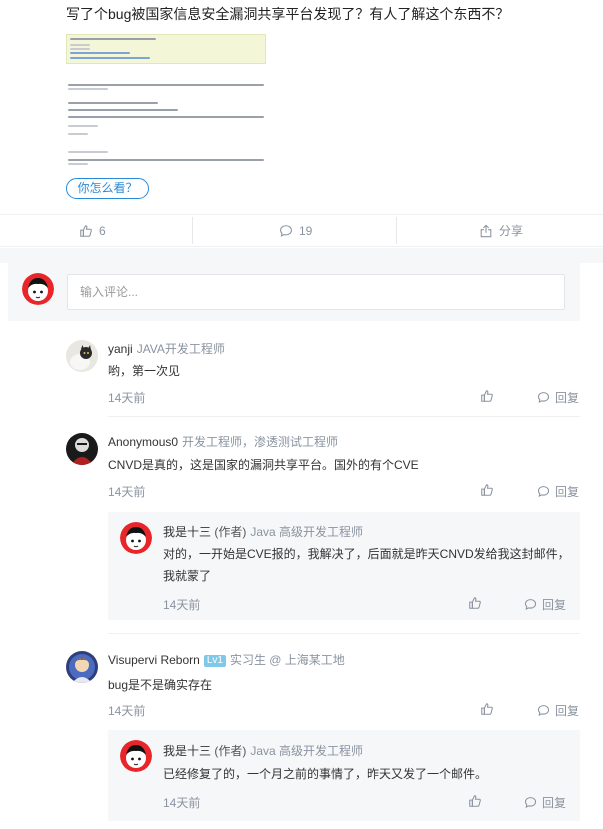 This screenshot has width=603, height=829. Describe the element at coordinates (214, 661) in the screenshot. I see `level-badge: Lv1` at that location.